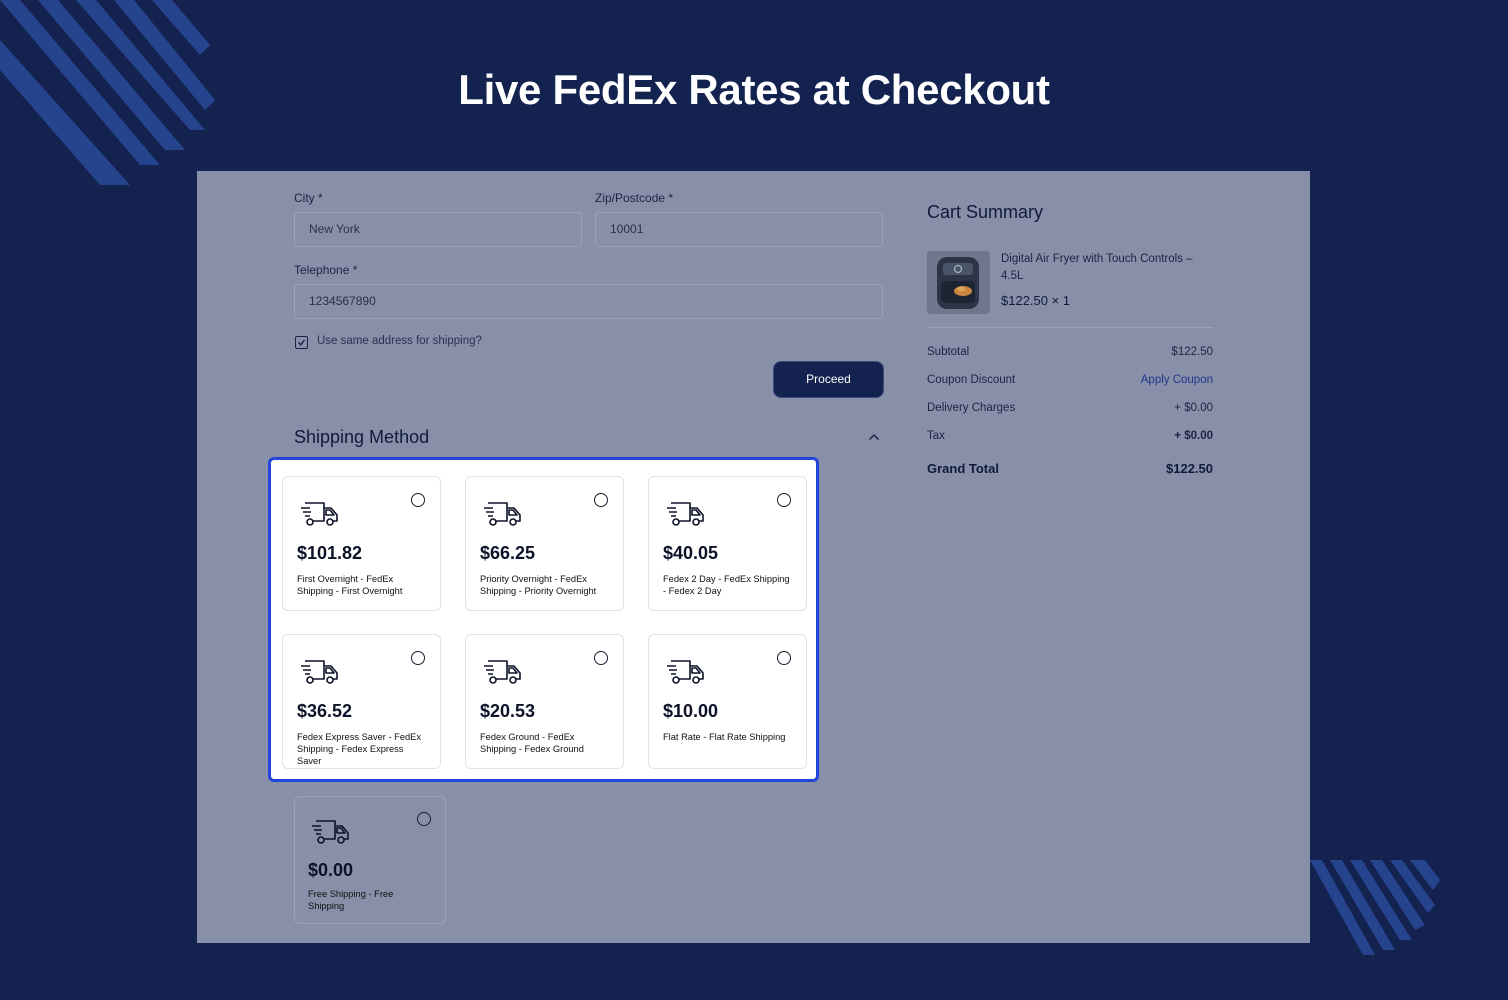 The width and height of the screenshot is (1508, 1000). What do you see at coordinates (508, 711) in the screenshot?
I see `shipping-option-price: $20.53` at bounding box center [508, 711].